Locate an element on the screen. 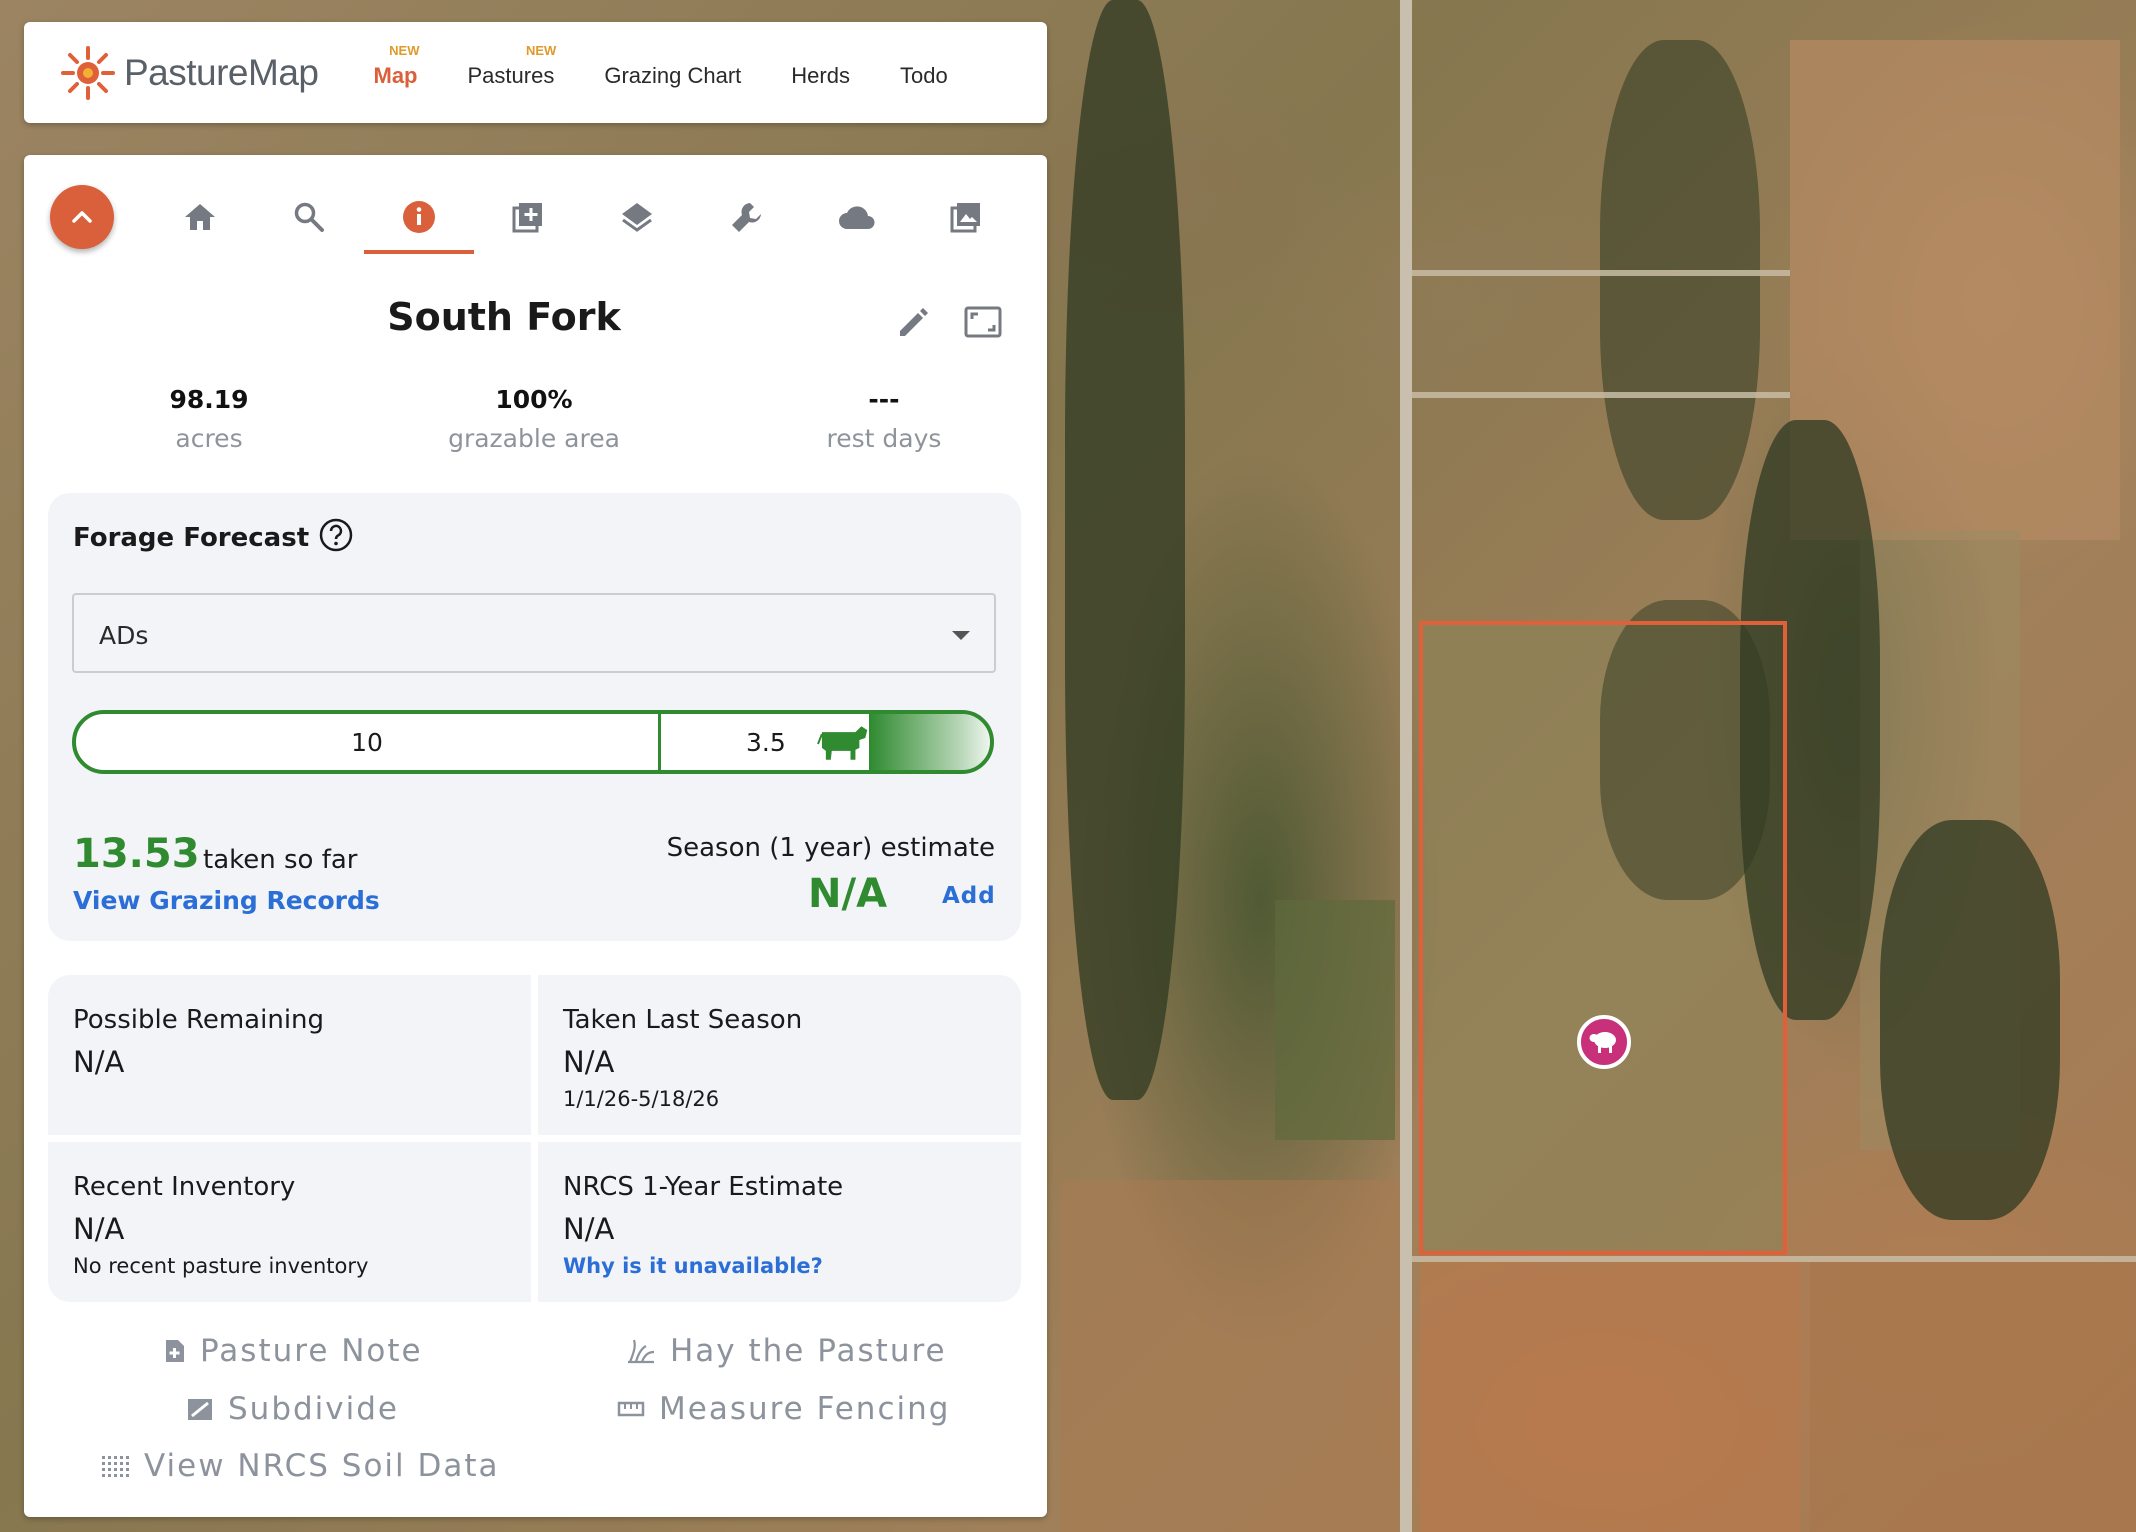 Image resolution: width=2136 pixels, height=1532 pixels. logo-text: PastureMap is located at coordinates (221, 72).